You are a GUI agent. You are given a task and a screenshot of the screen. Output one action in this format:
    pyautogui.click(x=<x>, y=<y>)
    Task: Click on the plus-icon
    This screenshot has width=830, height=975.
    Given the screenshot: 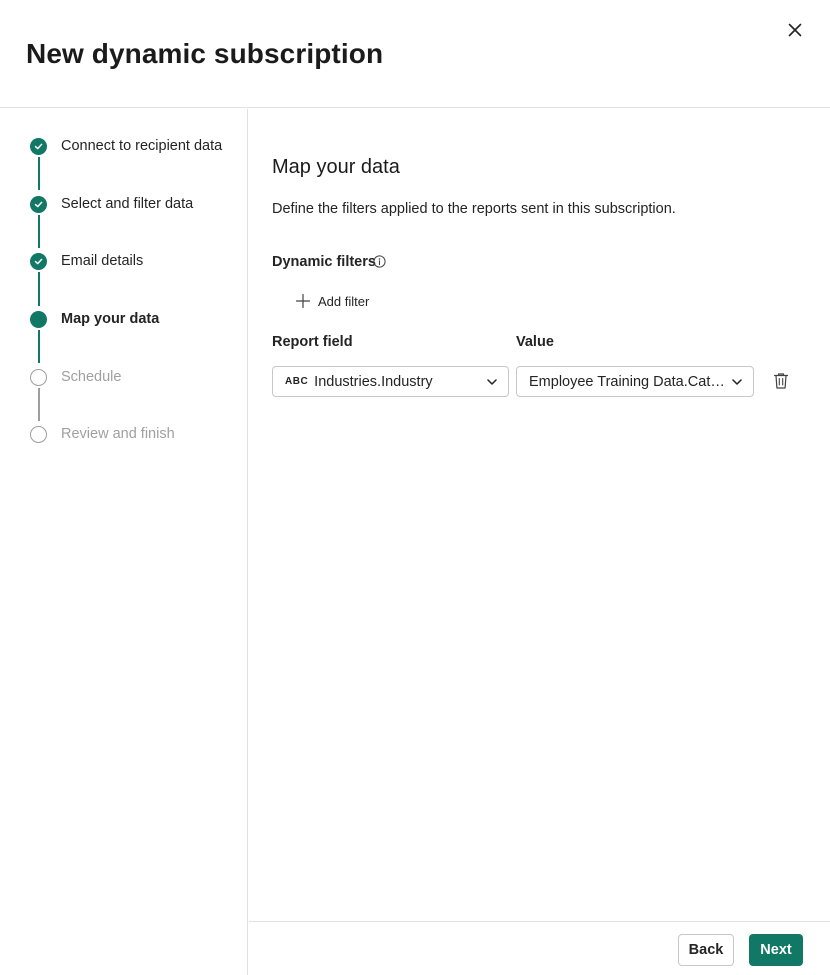 What is the action you would take?
    pyautogui.click(x=303, y=301)
    